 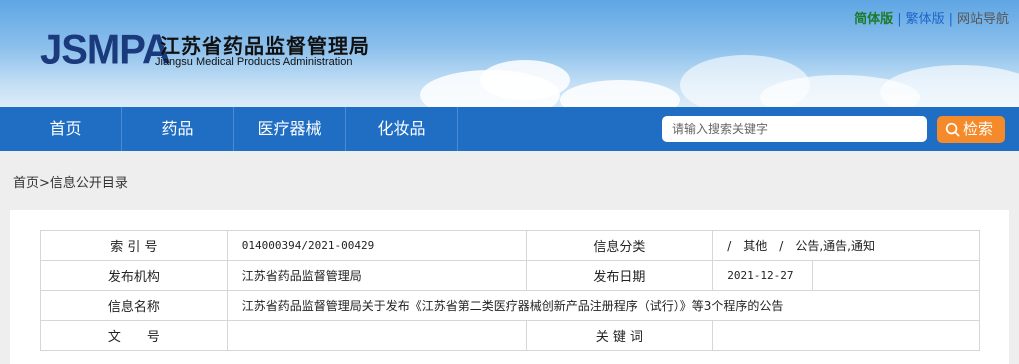 I want to click on top-links: 简体版 | 繁体版 | 网站导航, so click(x=931, y=17).